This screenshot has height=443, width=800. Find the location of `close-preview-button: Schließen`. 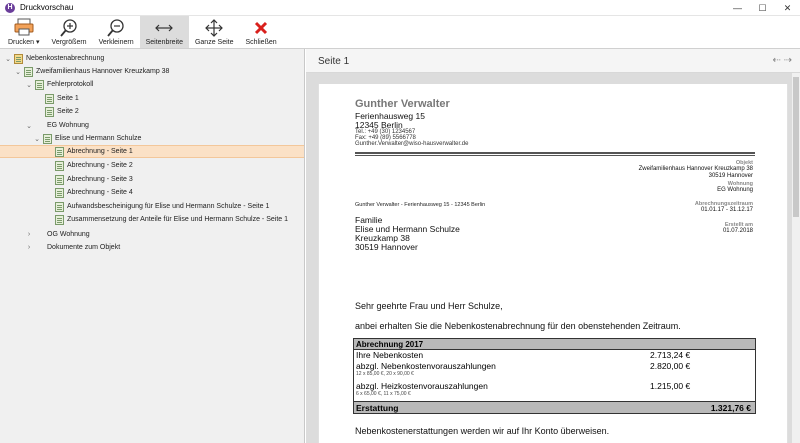

close-preview-button: Schließen is located at coordinates (261, 32).